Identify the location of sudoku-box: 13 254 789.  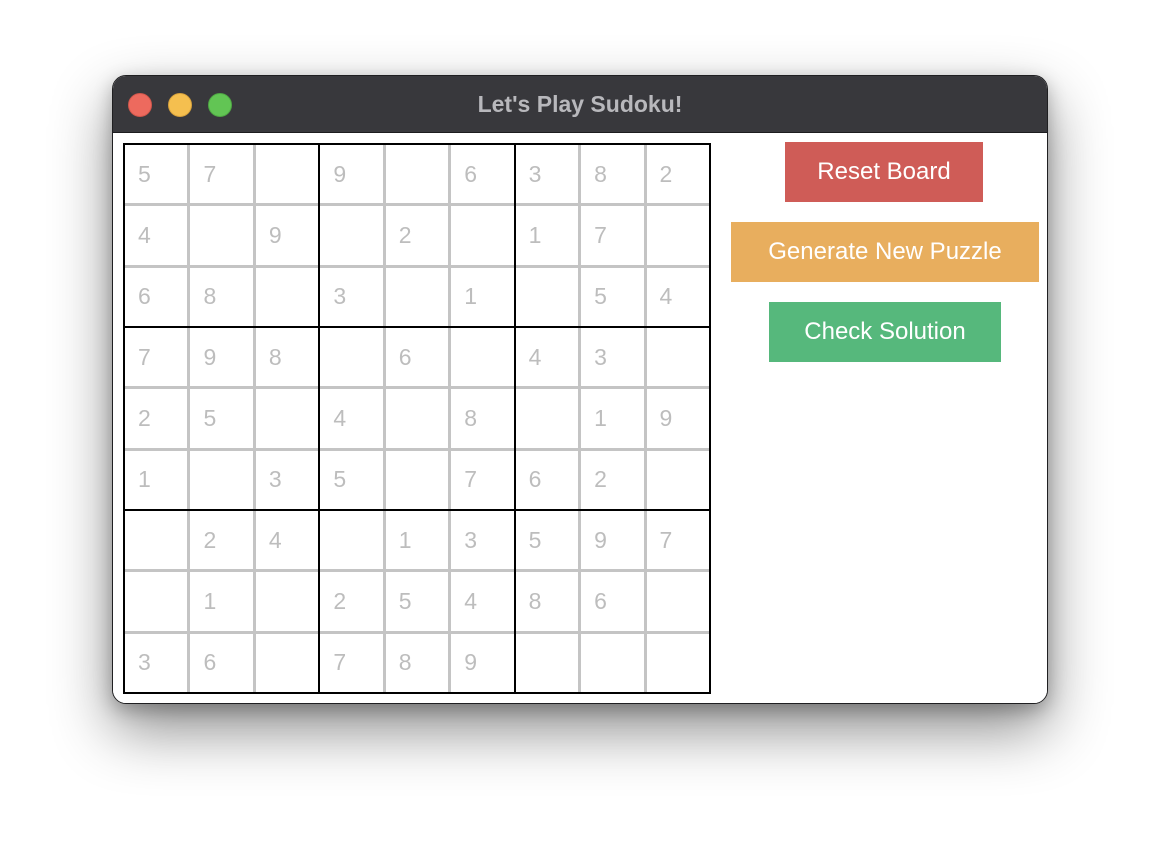
(417, 601).